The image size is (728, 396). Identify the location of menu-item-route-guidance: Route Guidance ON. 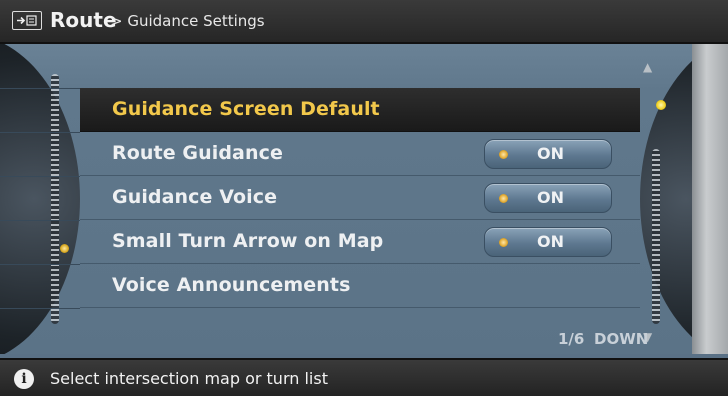
(360, 154).